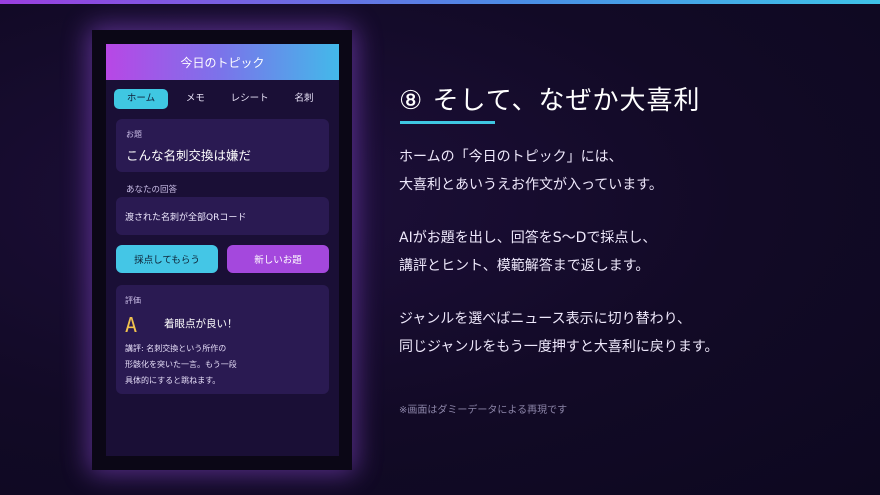 Image resolution: width=880 pixels, height=495 pixels. What do you see at coordinates (528, 238) in the screenshot?
I see `paragraph-line: AIがお題を出し、回答をS〜Dで採点し、` at bounding box center [528, 238].